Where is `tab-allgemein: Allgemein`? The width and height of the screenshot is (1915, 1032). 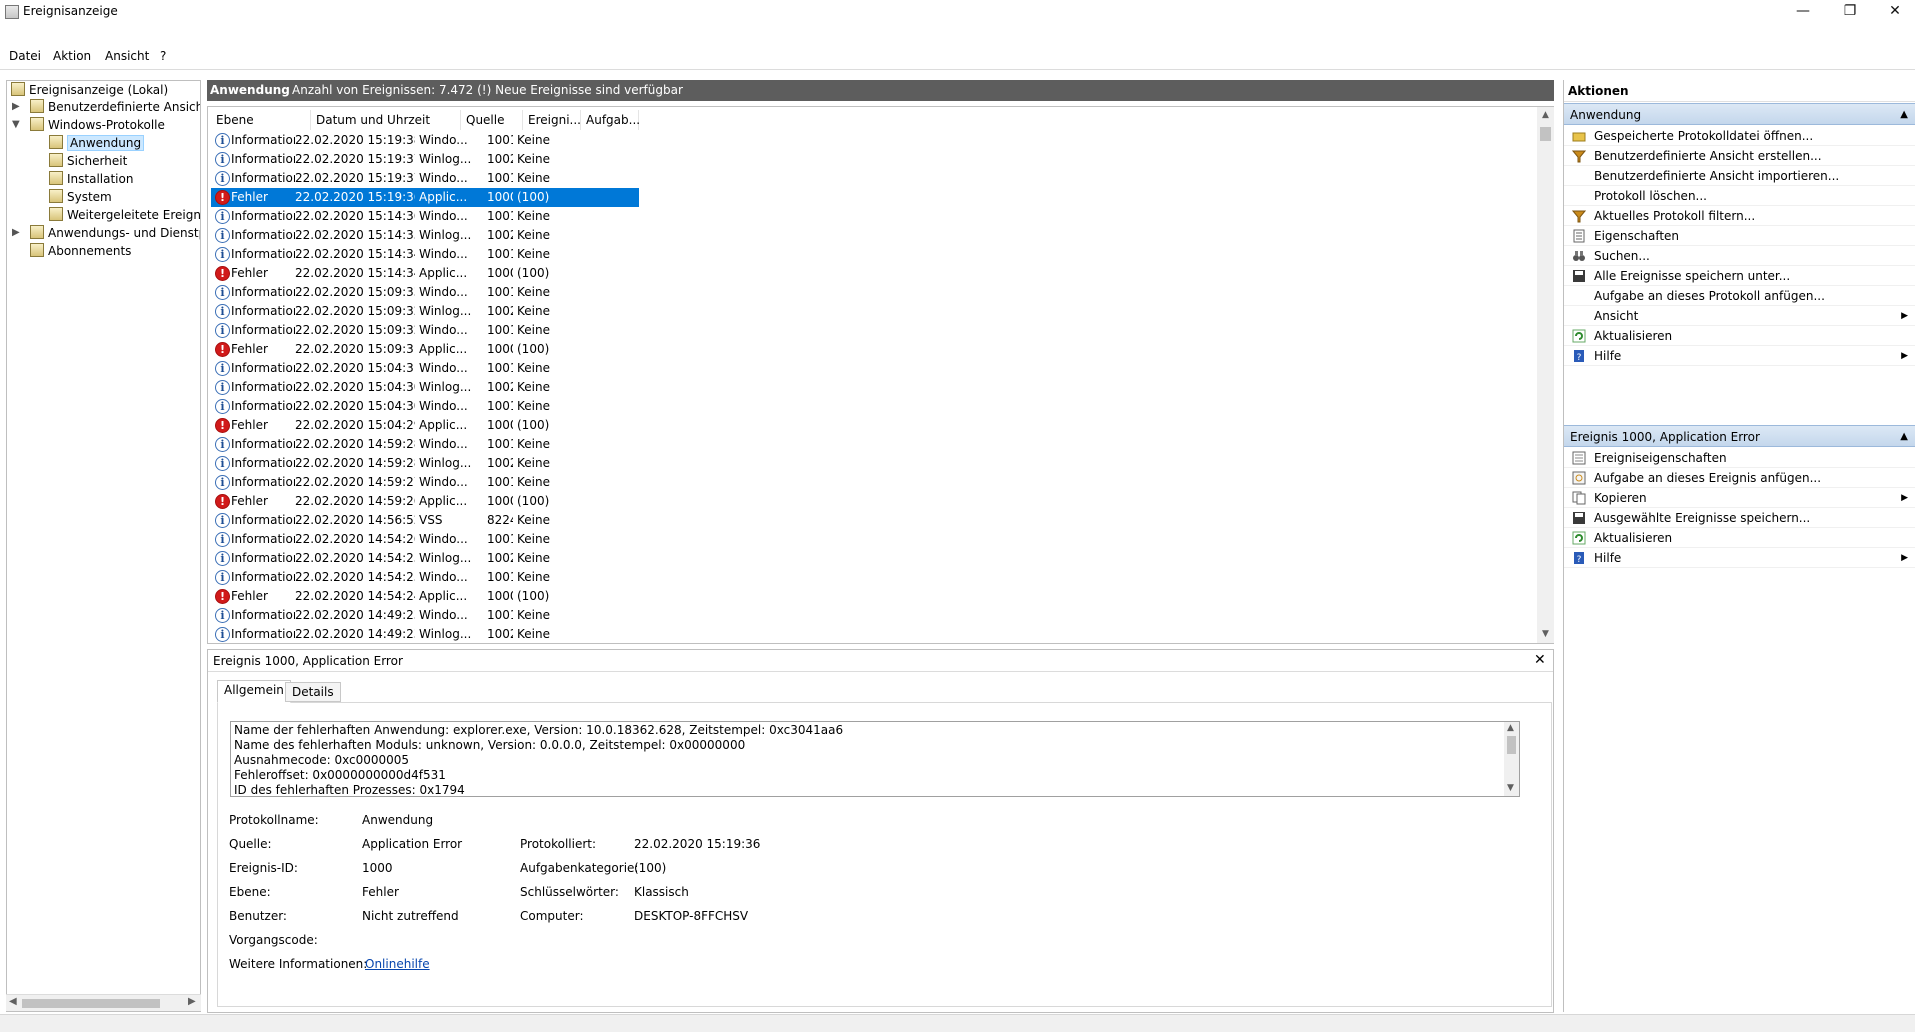
tab-allgemein: Allgemein is located at coordinates (254, 691).